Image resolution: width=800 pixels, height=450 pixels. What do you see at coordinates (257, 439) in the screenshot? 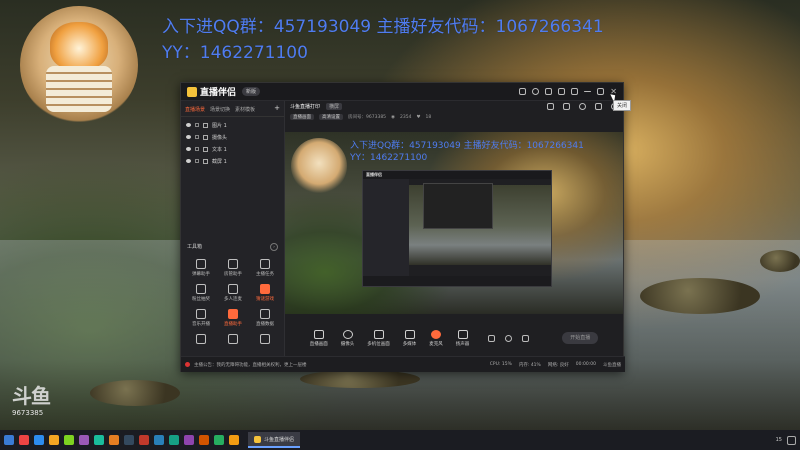
I see `douyu-app-icon` at bounding box center [257, 439].